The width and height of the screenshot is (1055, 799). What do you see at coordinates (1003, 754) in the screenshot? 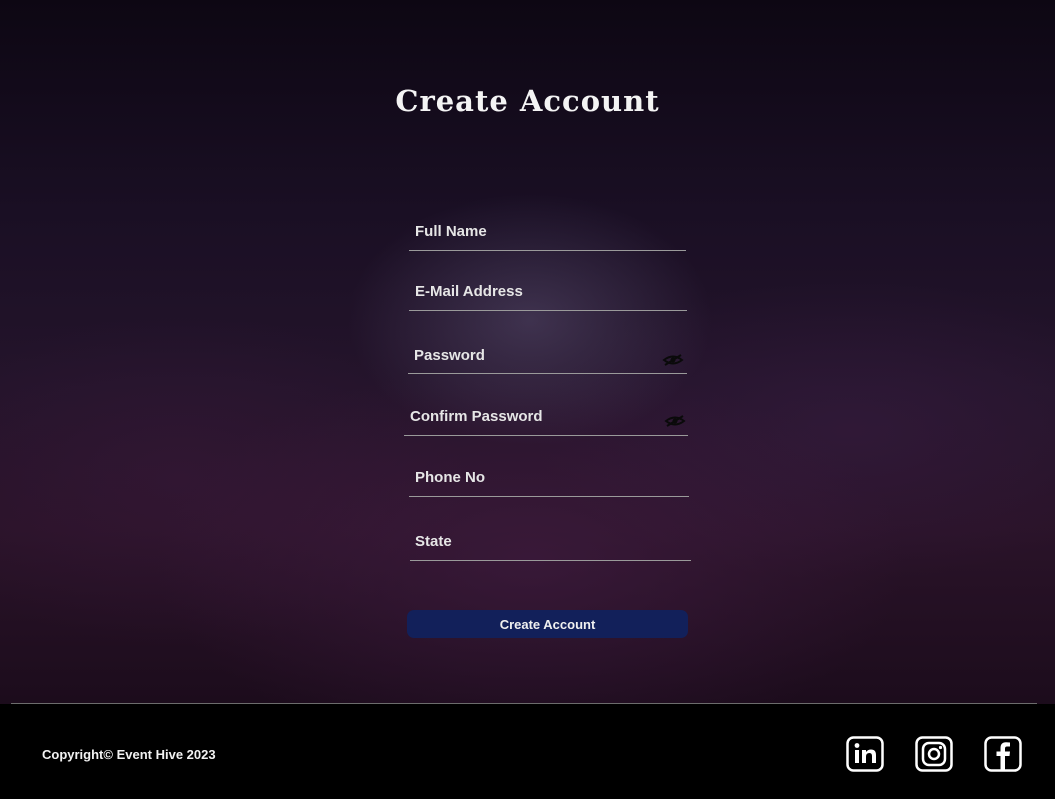
I see `facebook-icon` at bounding box center [1003, 754].